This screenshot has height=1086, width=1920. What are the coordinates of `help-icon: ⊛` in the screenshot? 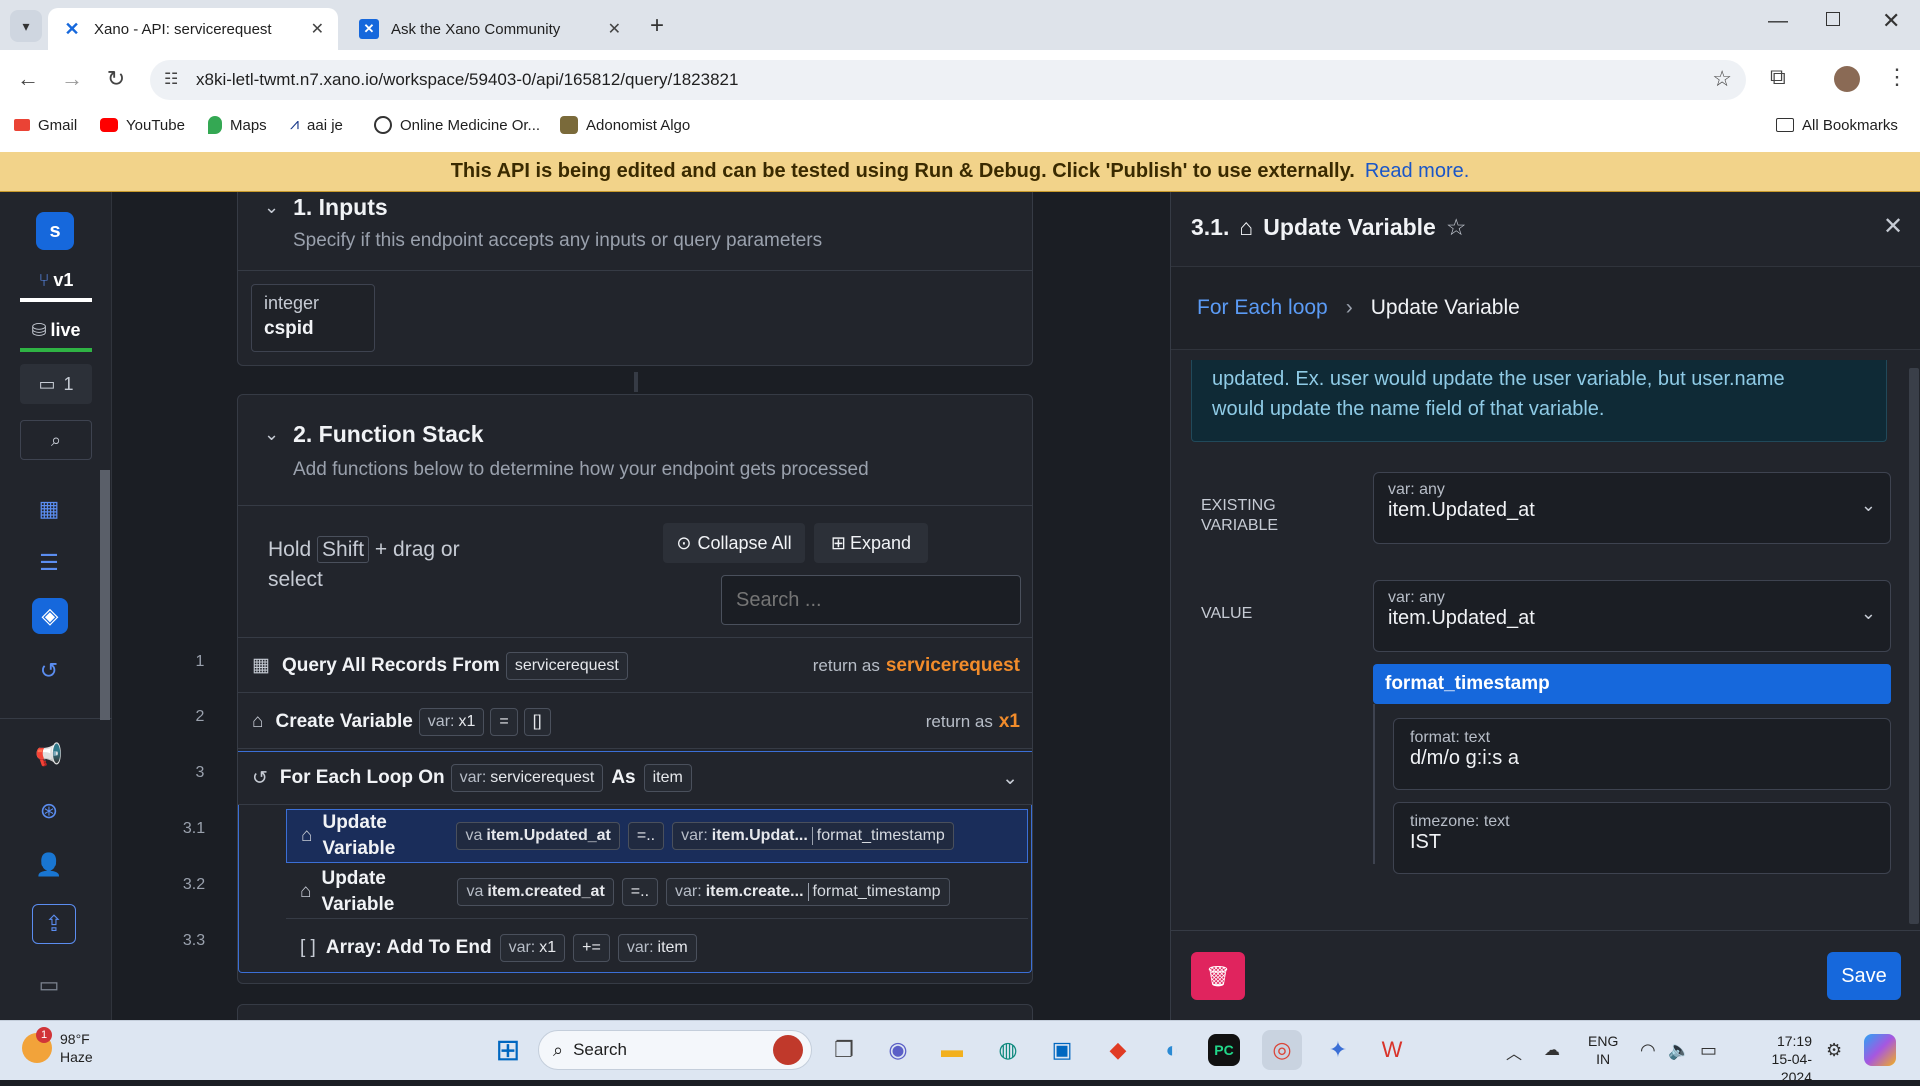 It's located at (49, 811).